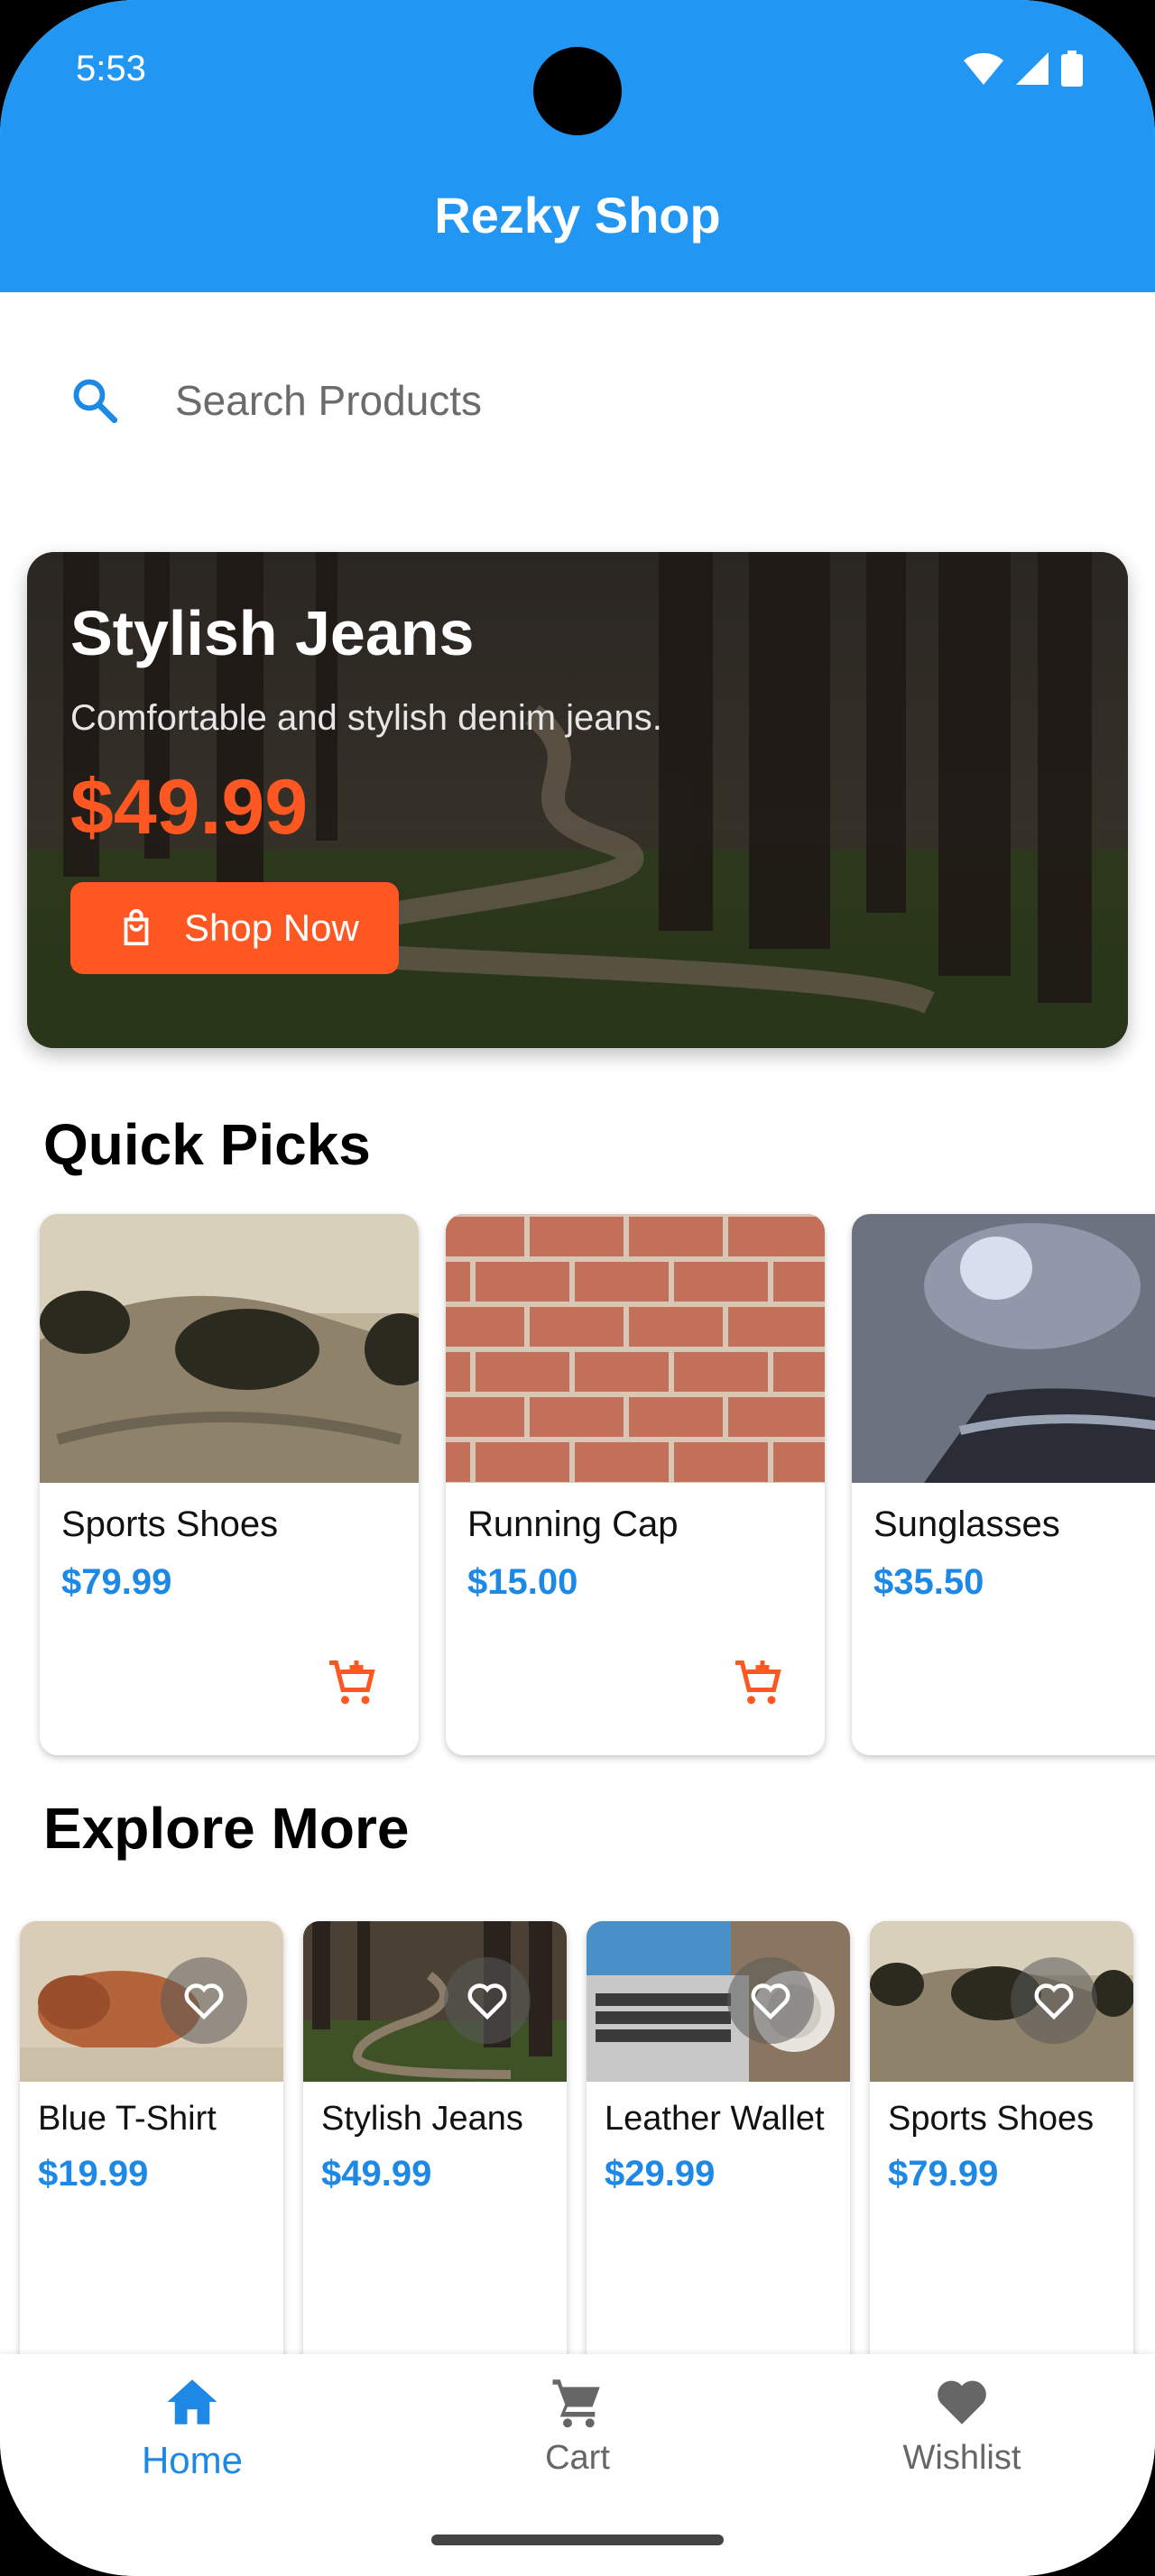 This screenshot has width=1155, height=2576. Describe the element at coordinates (271, 928) in the screenshot. I see `shop-now-label: Shop Now` at that location.